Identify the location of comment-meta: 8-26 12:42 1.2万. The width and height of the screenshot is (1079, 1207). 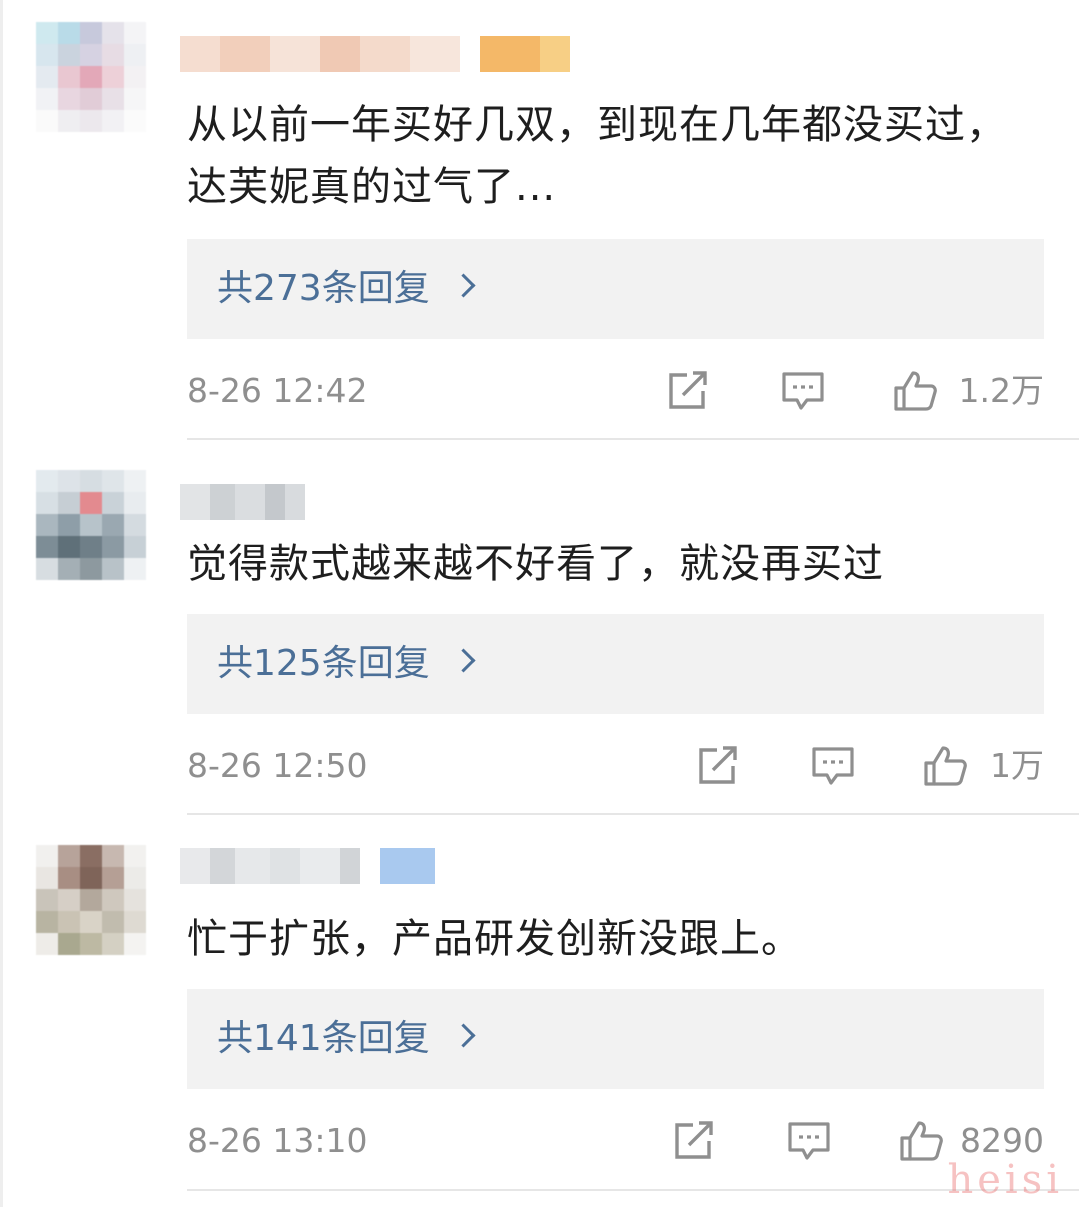
(615, 391).